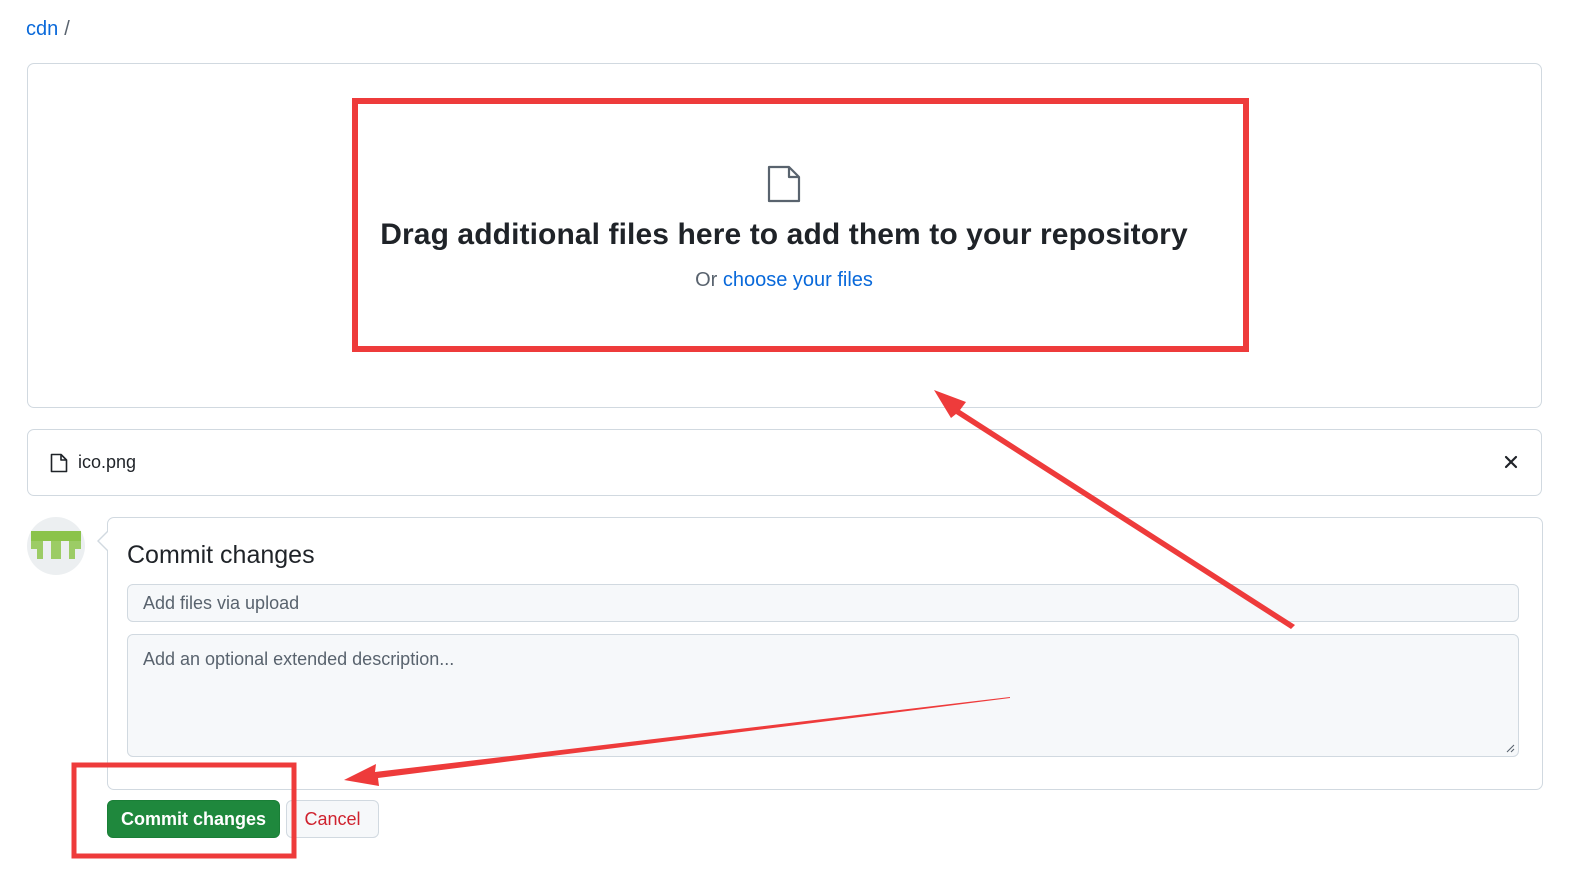 The image size is (1573, 869). I want to click on x-icon, so click(1511, 462).